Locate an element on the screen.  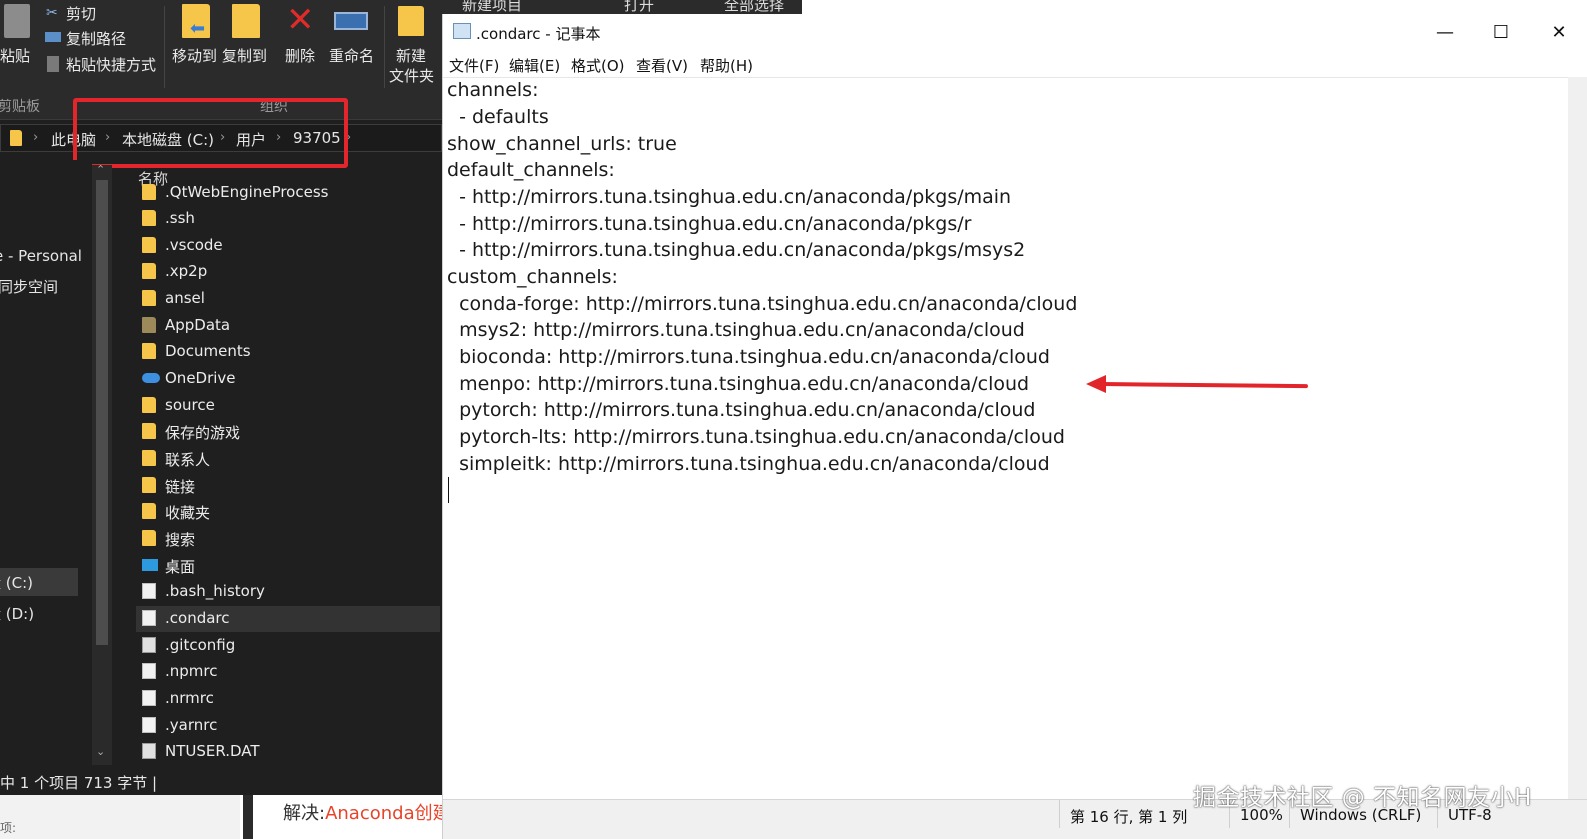
list-item: .ssh is located at coordinates (290, 219).